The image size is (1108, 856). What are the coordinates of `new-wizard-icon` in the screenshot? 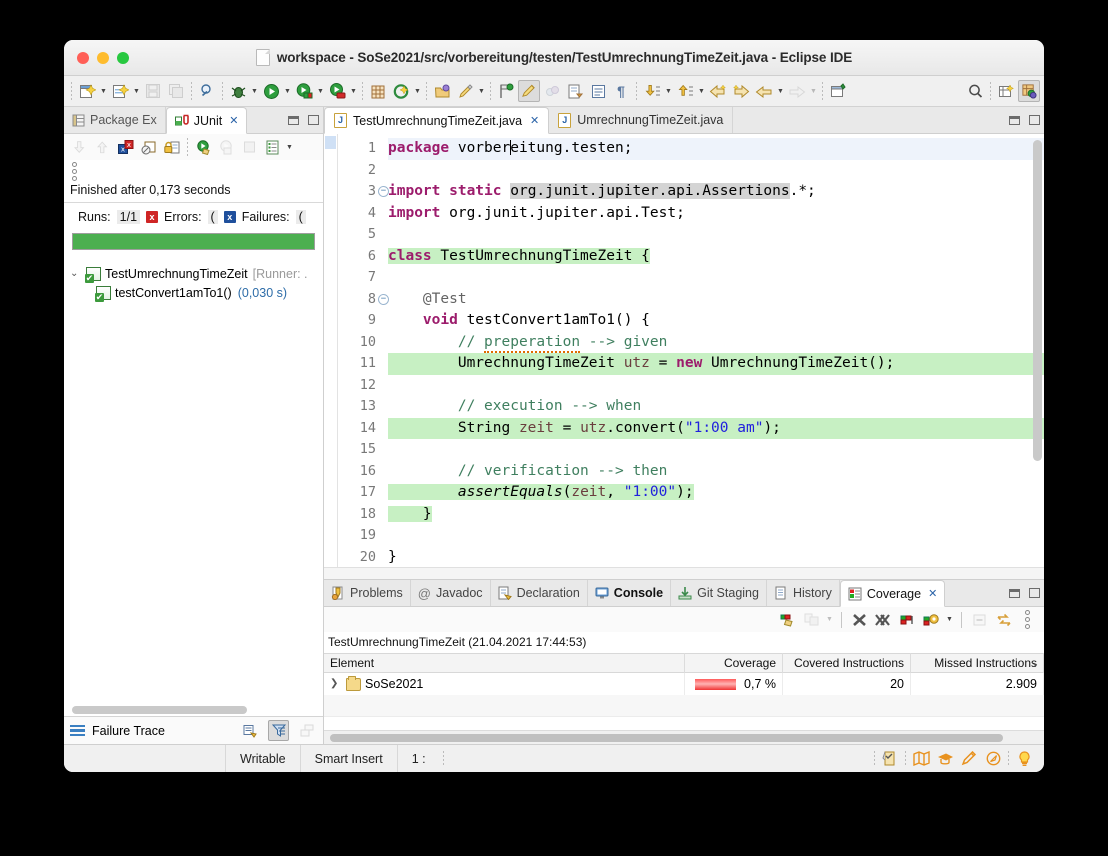 It's located at (87, 91).